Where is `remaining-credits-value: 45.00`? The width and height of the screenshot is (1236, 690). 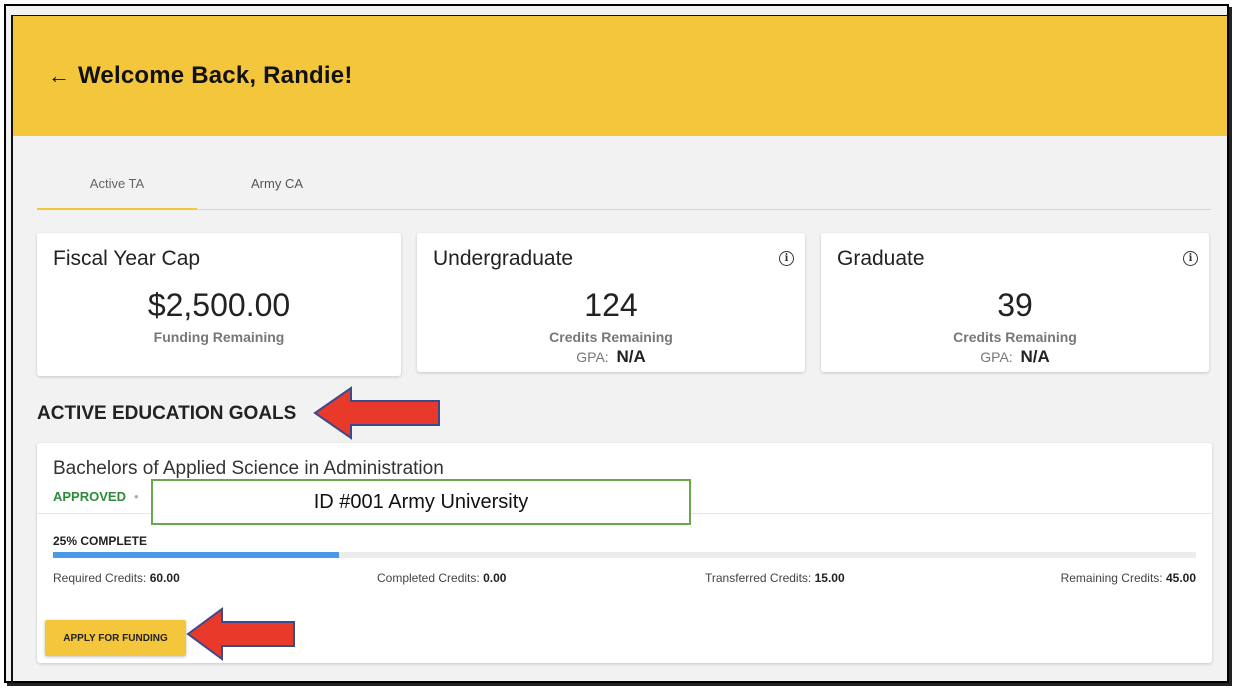 remaining-credits-value: 45.00 is located at coordinates (1180, 578).